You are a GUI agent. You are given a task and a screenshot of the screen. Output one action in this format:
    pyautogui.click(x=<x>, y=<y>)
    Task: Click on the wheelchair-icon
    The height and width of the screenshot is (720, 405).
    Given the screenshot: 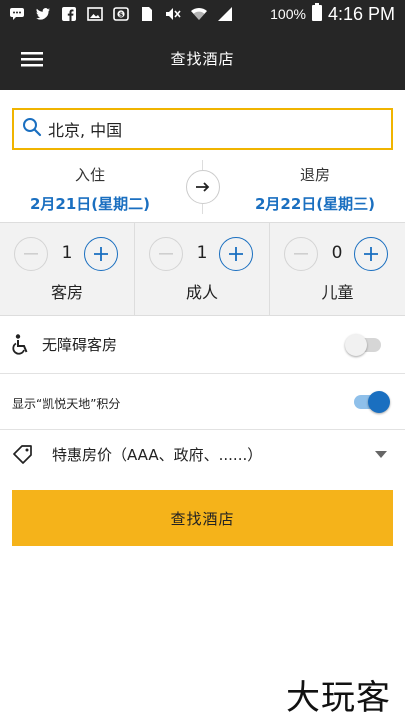 What is the action you would take?
    pyautogui.click(x=22, y=347)
    